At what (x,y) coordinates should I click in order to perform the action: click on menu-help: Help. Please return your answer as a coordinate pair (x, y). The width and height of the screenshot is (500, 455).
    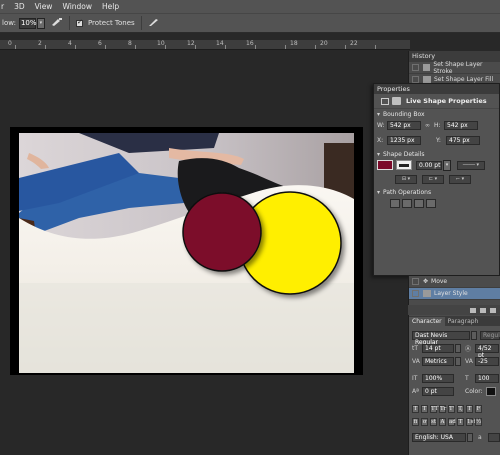
    Looking at the image, I should click on (110, 6).